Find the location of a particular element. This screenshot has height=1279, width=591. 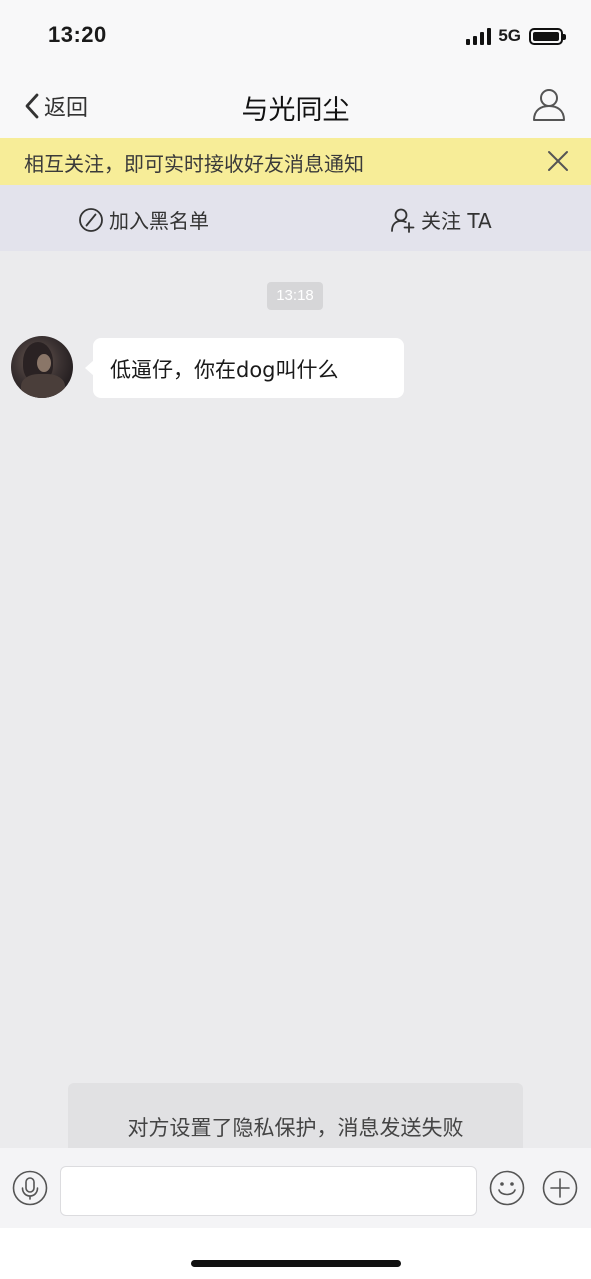

nav-bar: 返回 与光同尘 is located at coordinates (295, 107).